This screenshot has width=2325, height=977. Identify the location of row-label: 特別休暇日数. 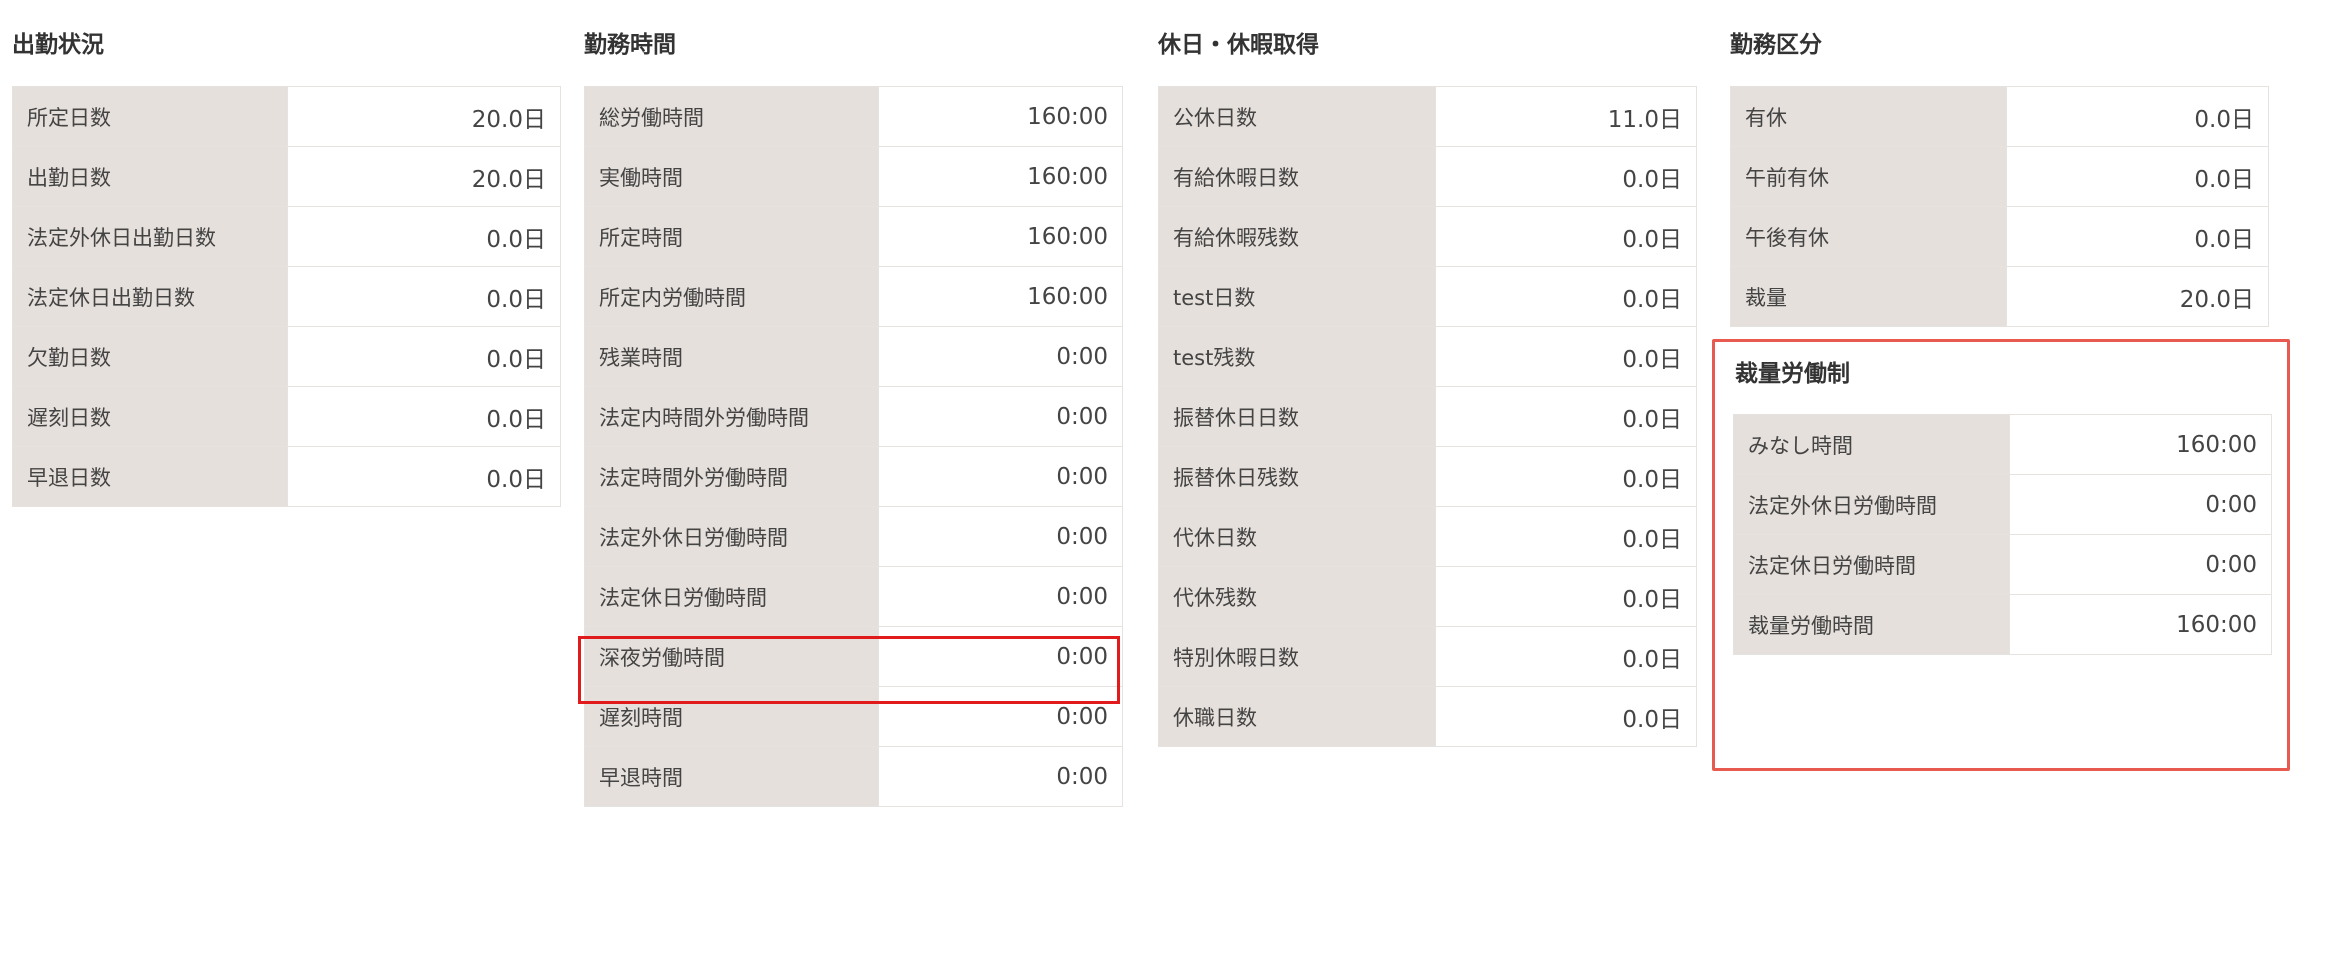
(1297, 656).